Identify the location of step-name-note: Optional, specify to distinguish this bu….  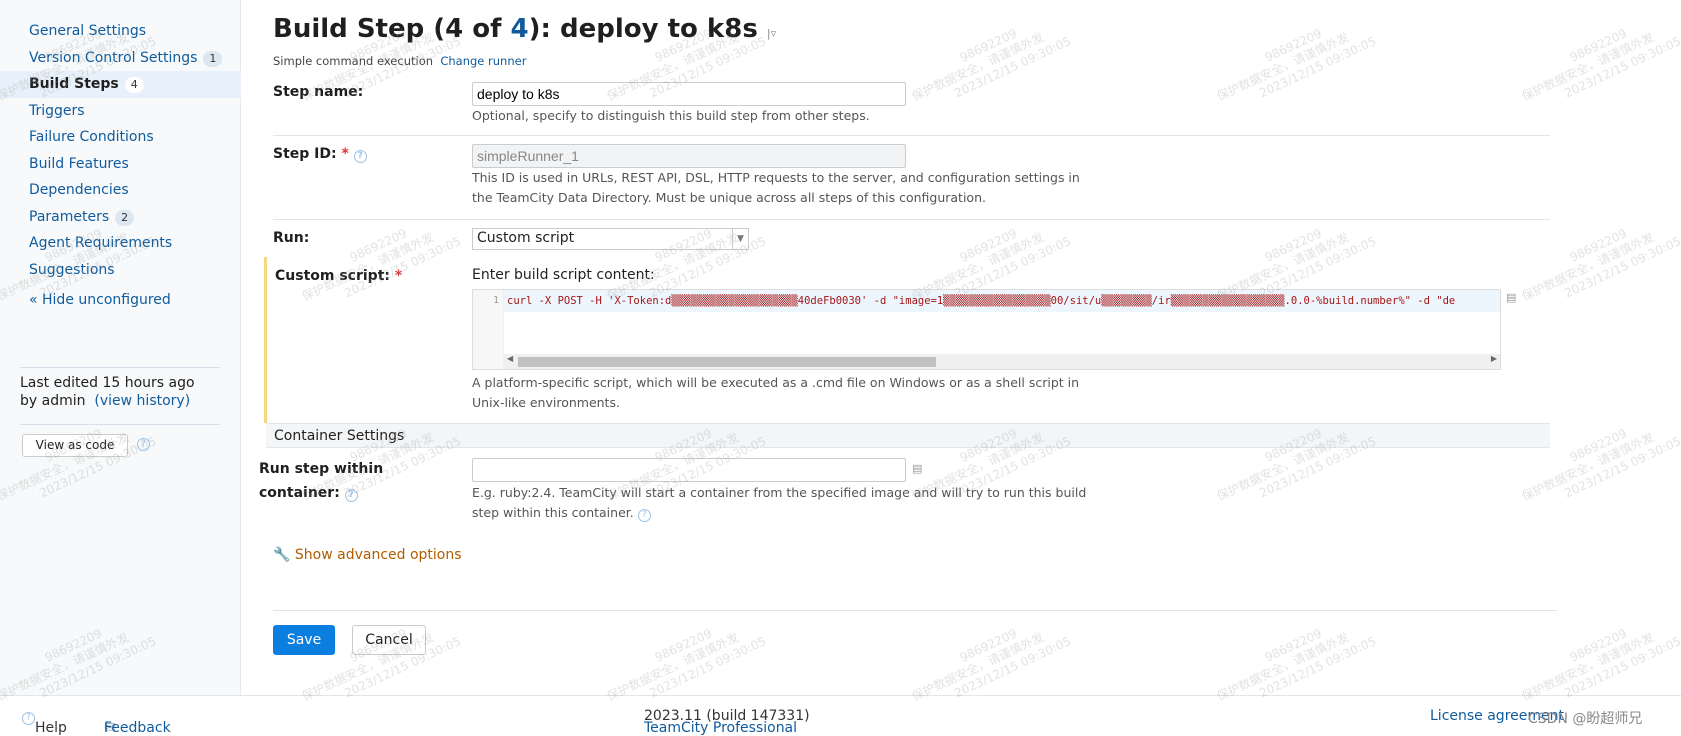
(671, 115).